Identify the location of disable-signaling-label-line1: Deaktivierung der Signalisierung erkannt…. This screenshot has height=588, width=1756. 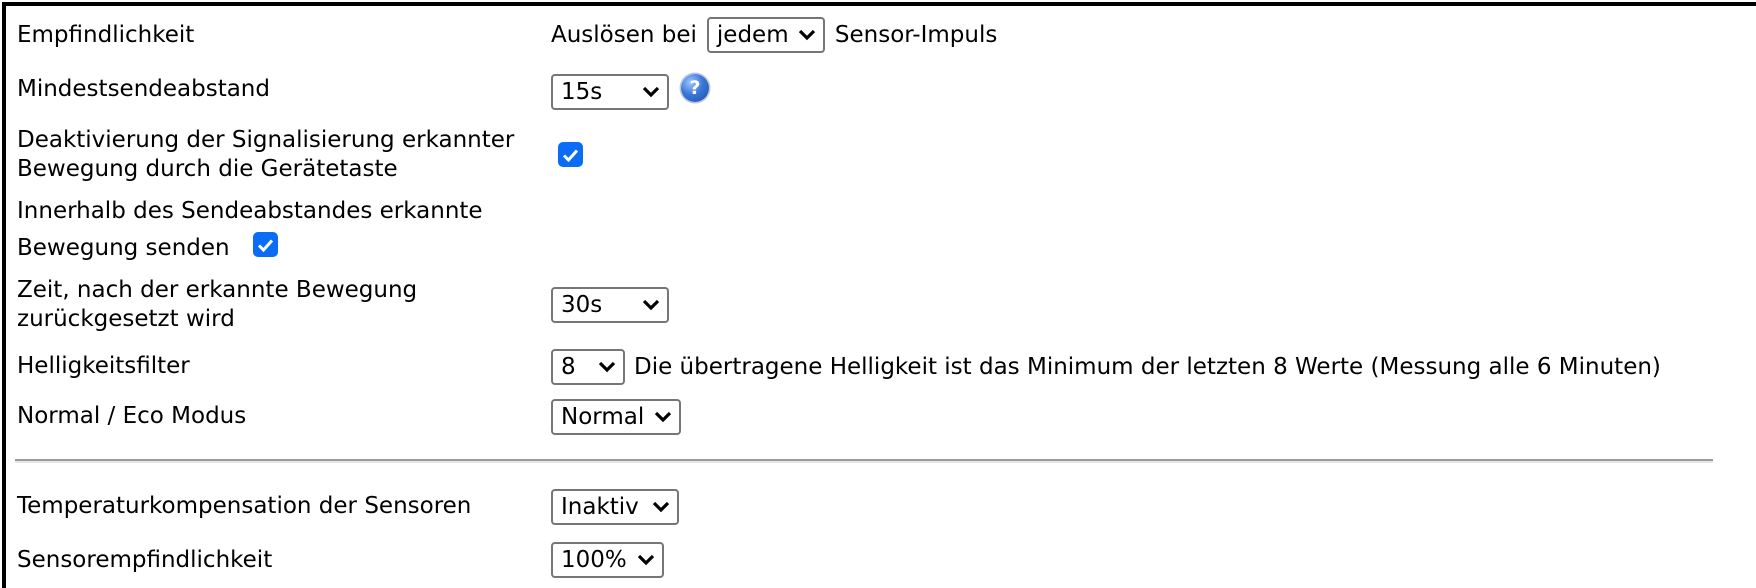
(266, 140).